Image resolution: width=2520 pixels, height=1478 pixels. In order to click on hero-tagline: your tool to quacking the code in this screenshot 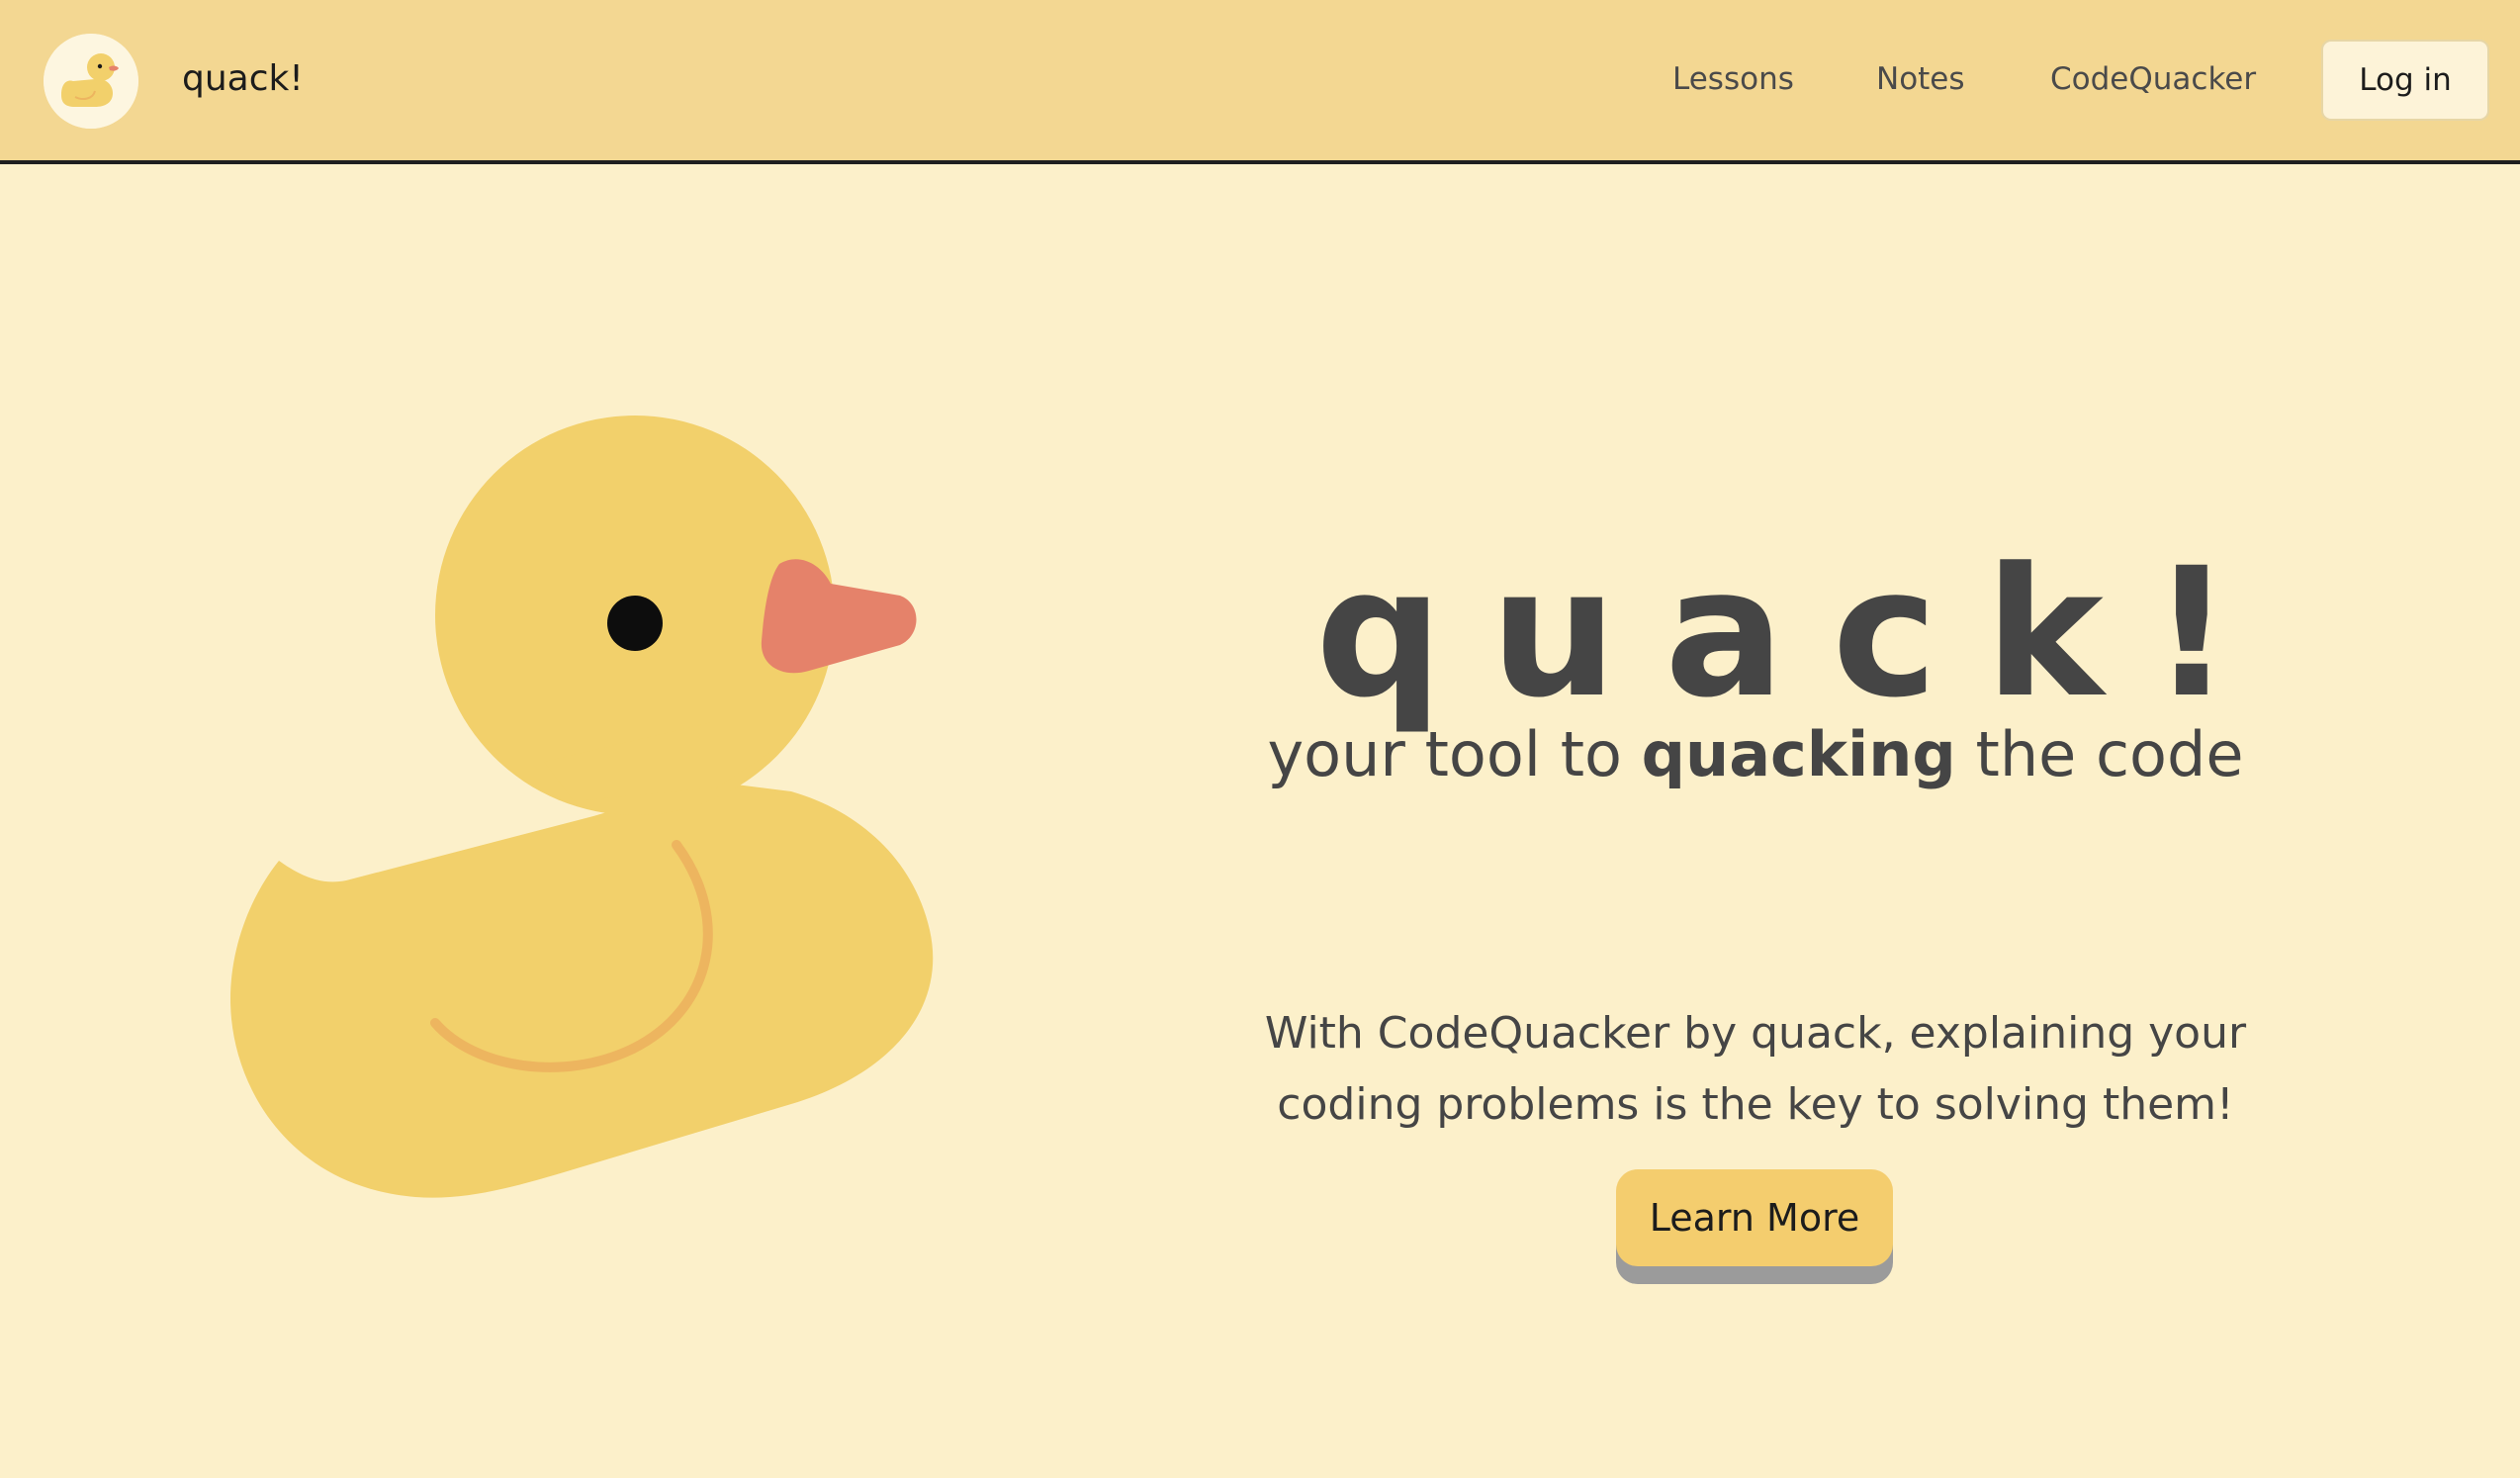, I will do `click(1755, 754)`.